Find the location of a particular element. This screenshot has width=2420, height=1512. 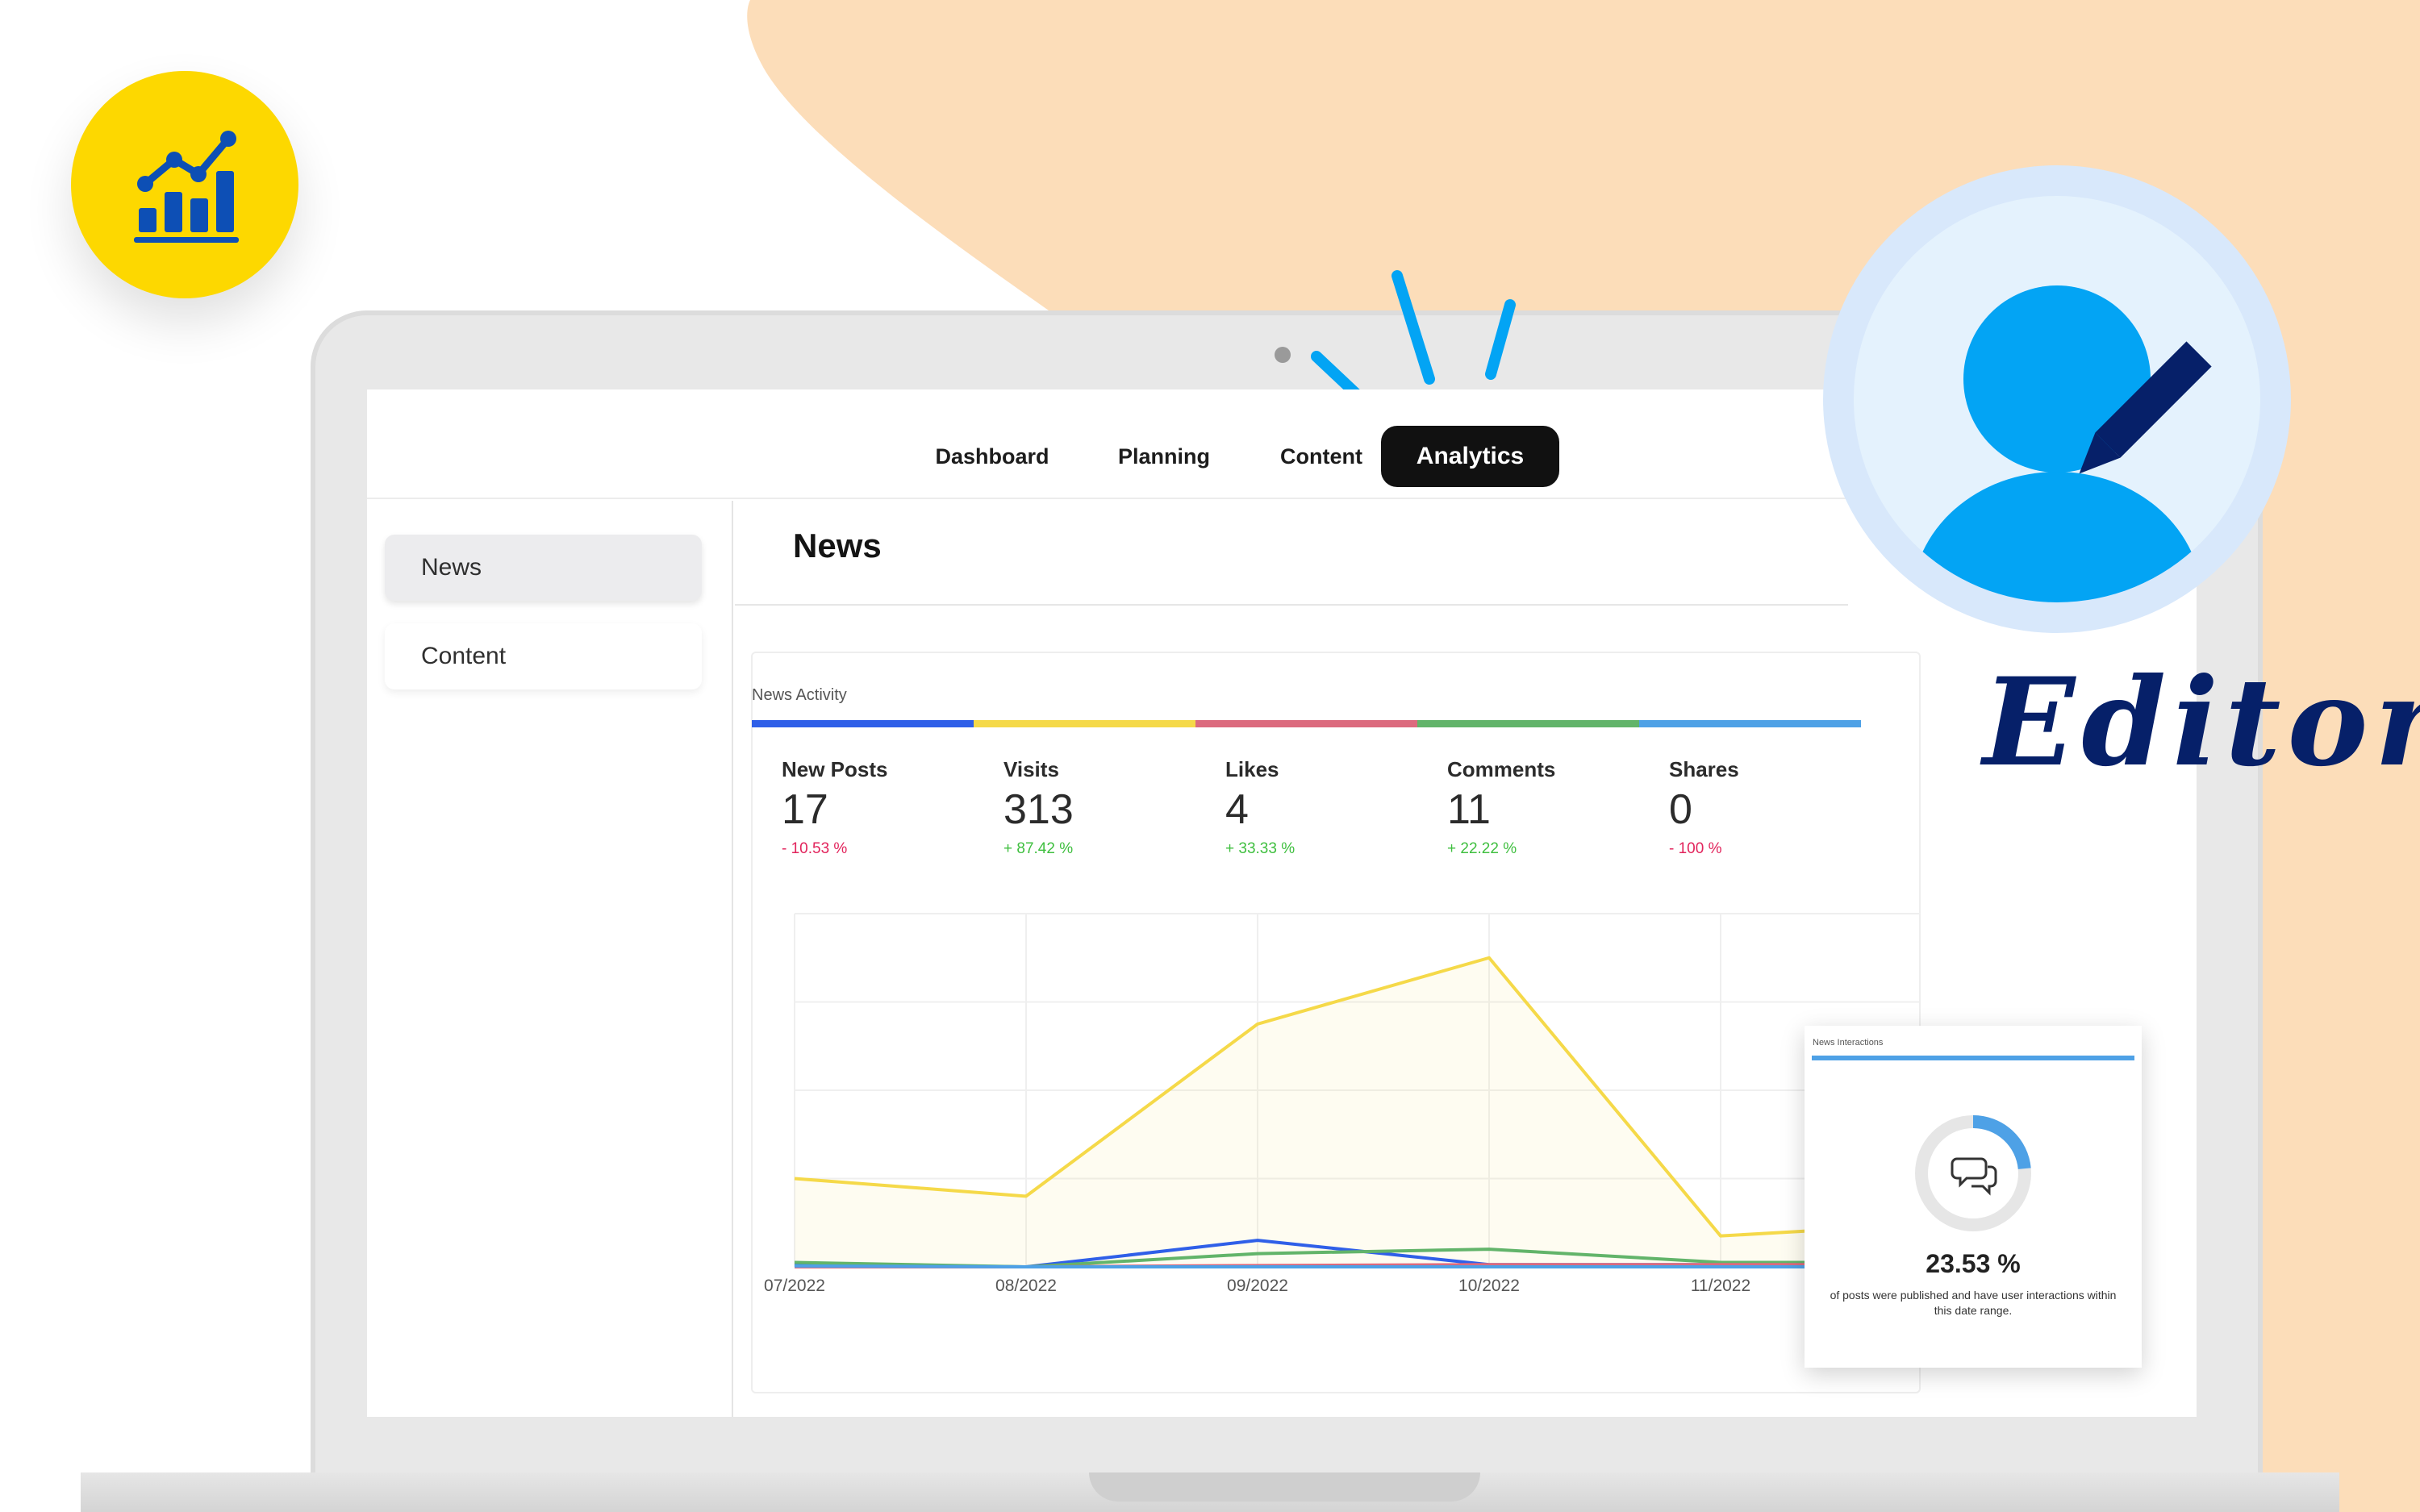

news-activity-title: News Activity is located at coordinates (799, 695).